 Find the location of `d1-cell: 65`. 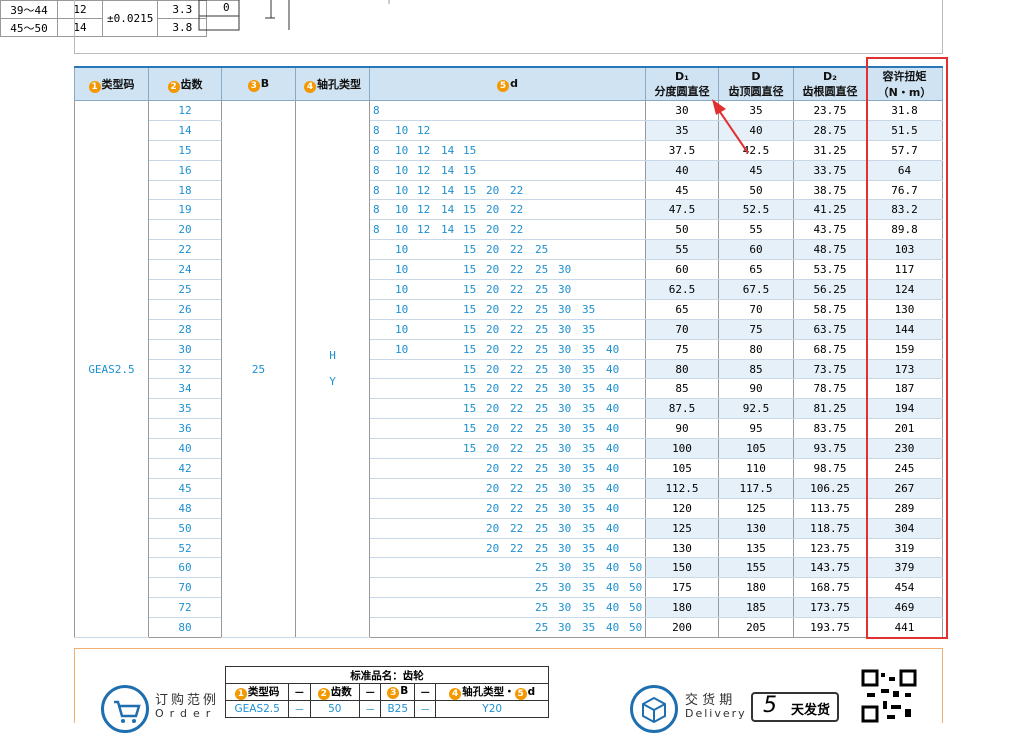

d1-cell: 65 is located at coordinates (682, 309).